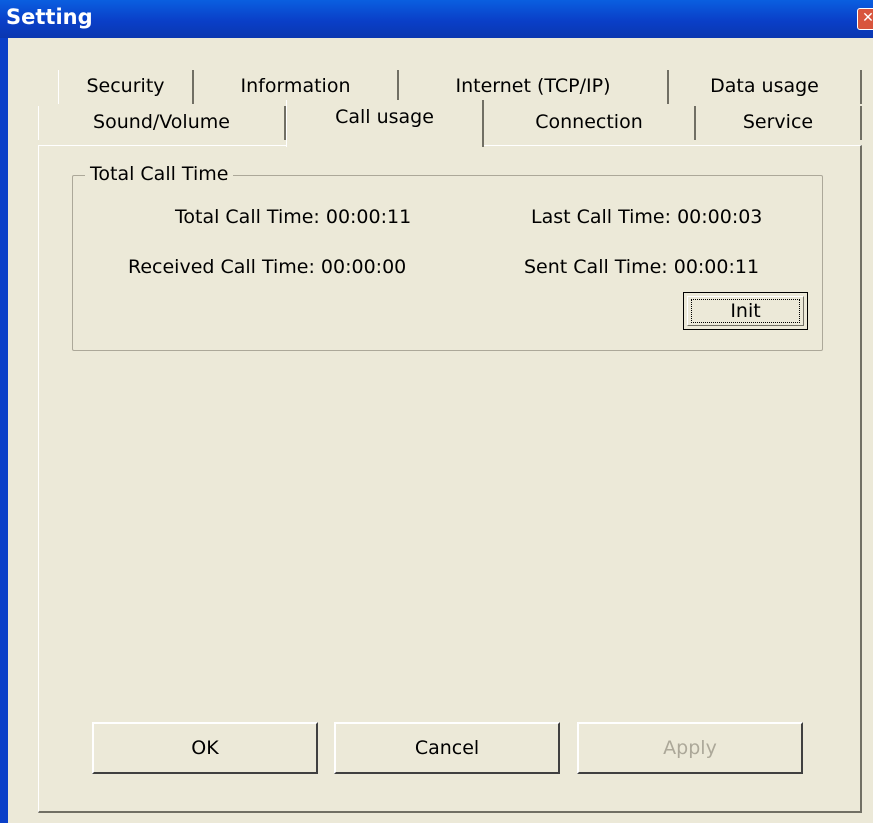  I want to click on tab-label: Call usage, so click(384, 117).